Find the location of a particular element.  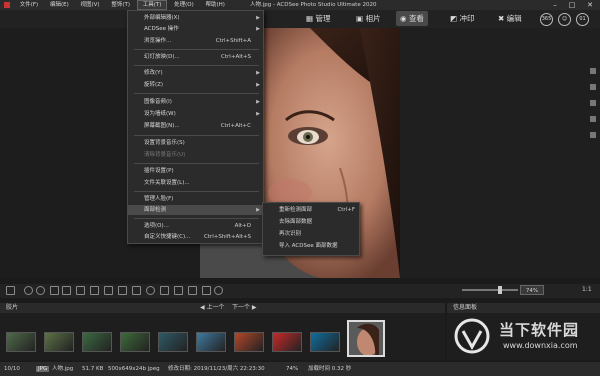

face-tag-icon is located at coordinates (218, 290).